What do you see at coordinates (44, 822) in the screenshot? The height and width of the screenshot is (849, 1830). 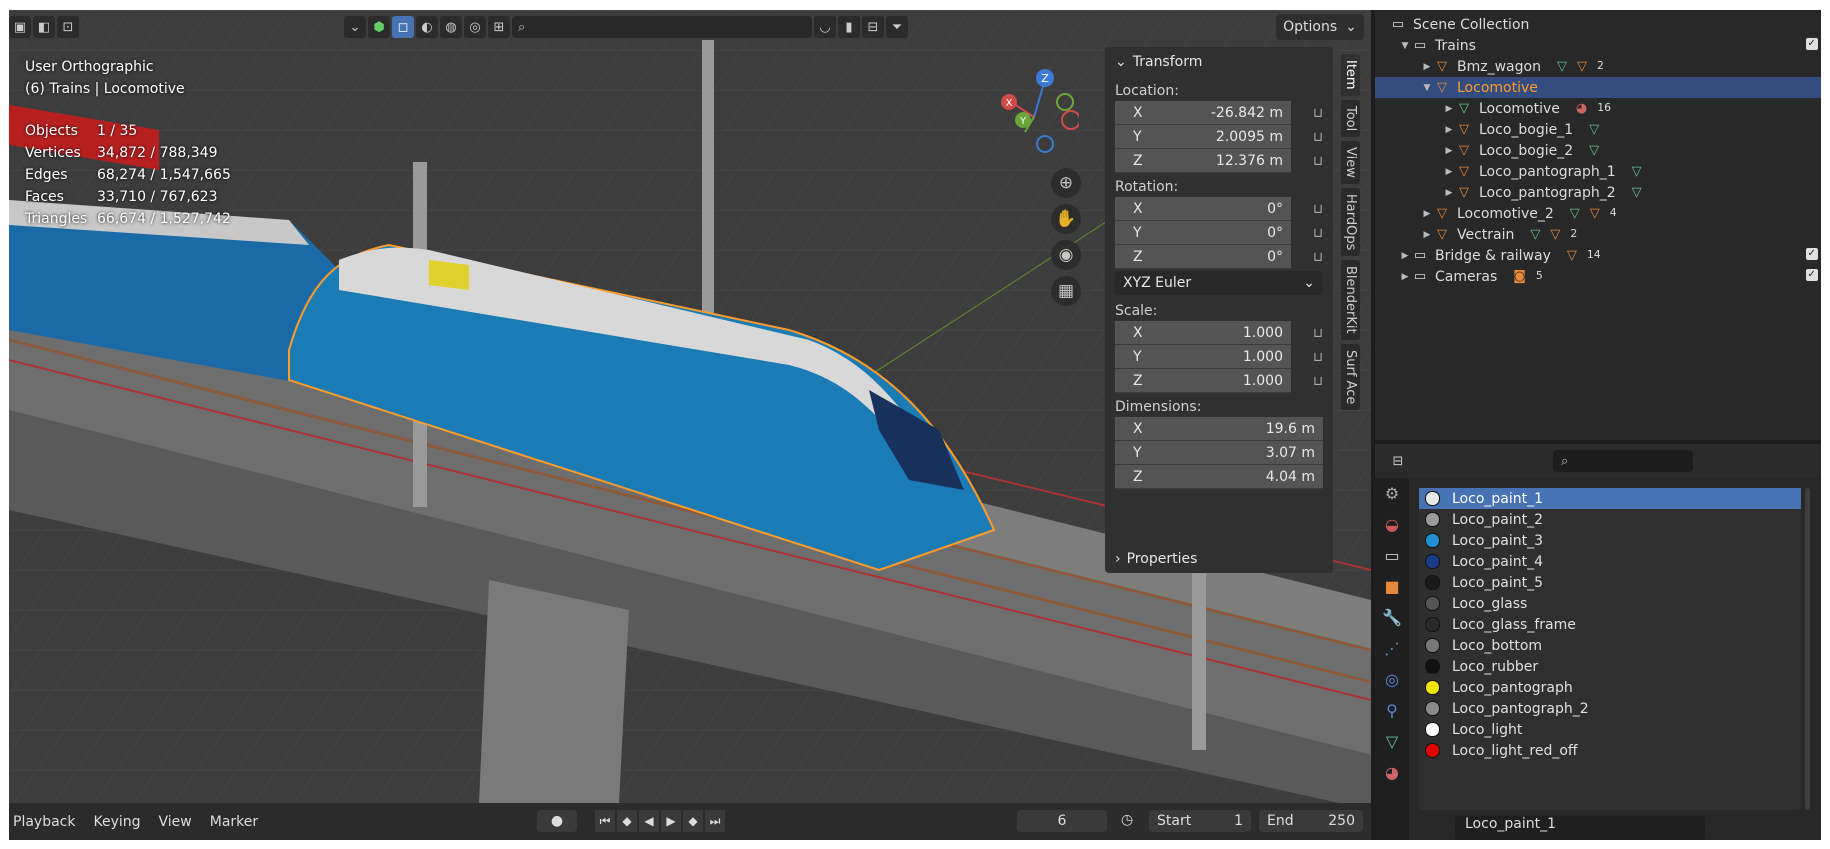 I see `playback-menu: Playback` at bounding box center [44, 822].